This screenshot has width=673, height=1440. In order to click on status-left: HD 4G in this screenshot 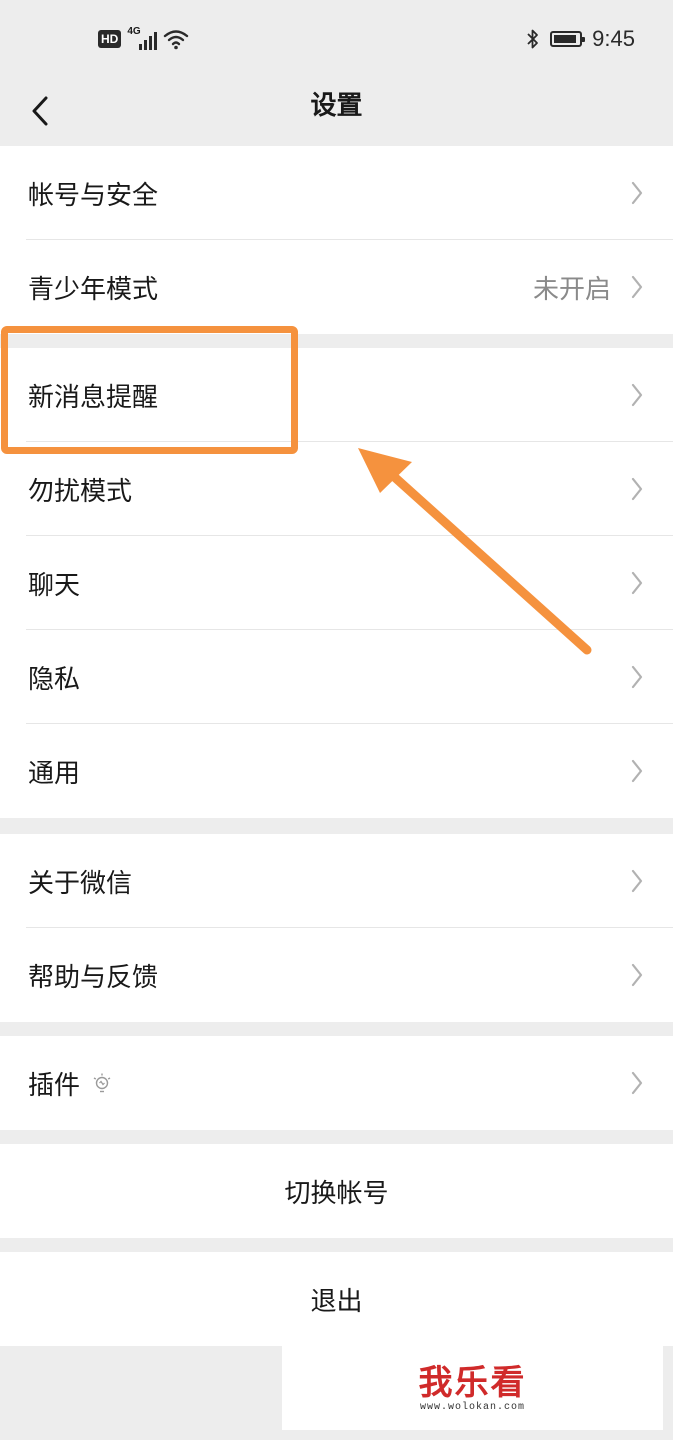, I will do `click(143, 39)`.